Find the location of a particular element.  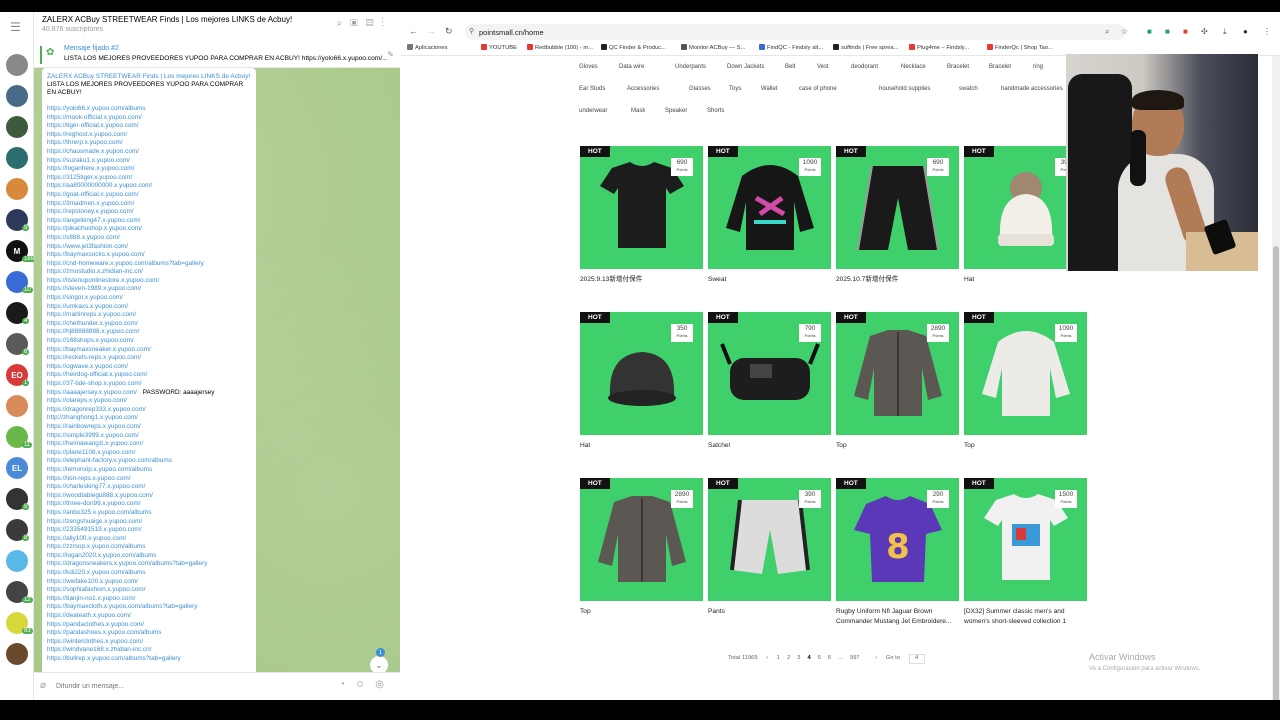

yupoo-link: https://s888.x.yupoo.com/ is located at coordinates (149, 238).